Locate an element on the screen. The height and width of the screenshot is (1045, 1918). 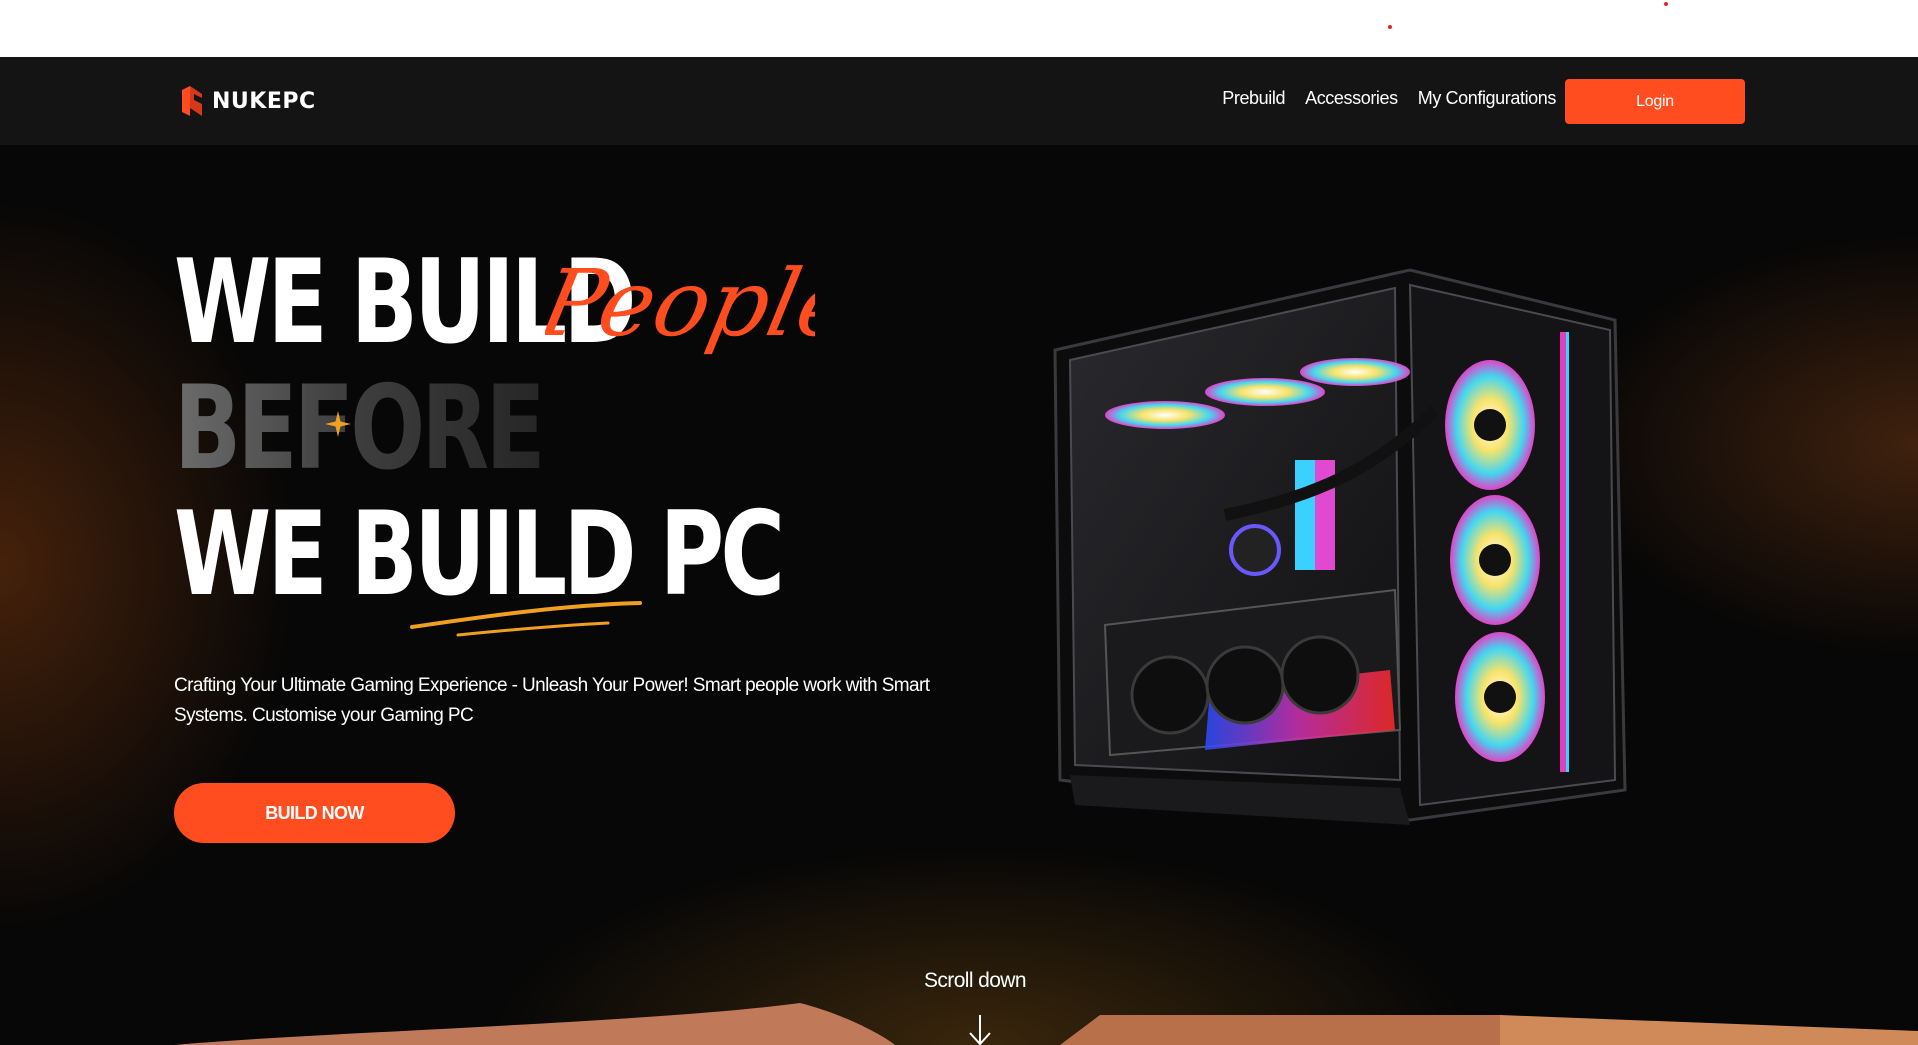
brand-name: NUKEPC is located at coordinates (264, 101).